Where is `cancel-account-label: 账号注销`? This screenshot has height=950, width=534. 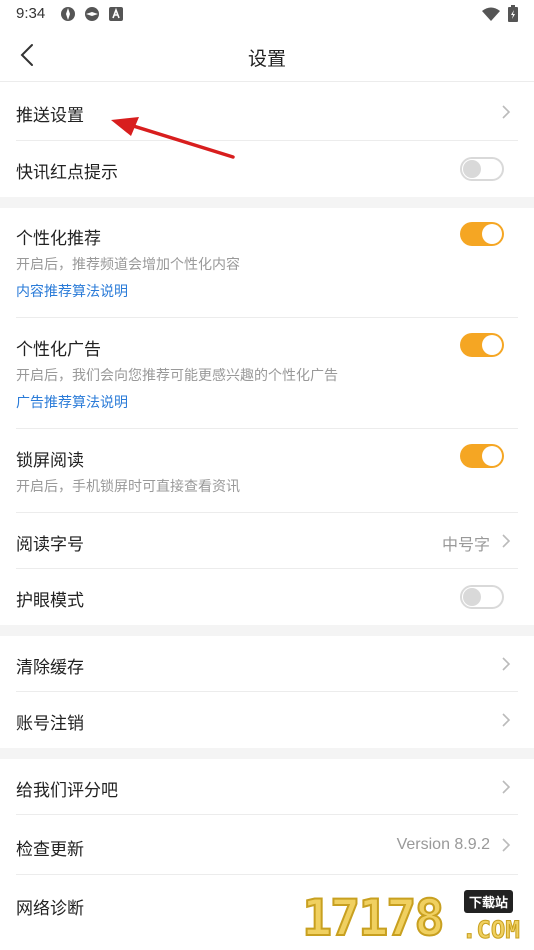 cancel-account-label: 账号注销 is located at coordinates (50, 724).